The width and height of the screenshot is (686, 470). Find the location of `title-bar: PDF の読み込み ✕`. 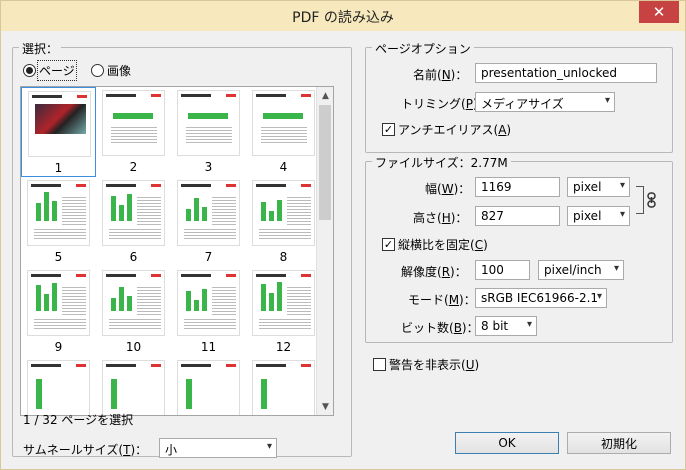

title-bar: PDF の読み込み ✕ is located at coordinates (343, 16).